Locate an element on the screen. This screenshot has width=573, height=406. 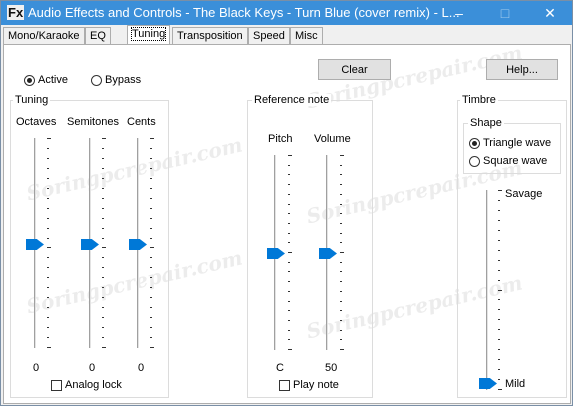
active-radio is located at coordinates (29, 80).